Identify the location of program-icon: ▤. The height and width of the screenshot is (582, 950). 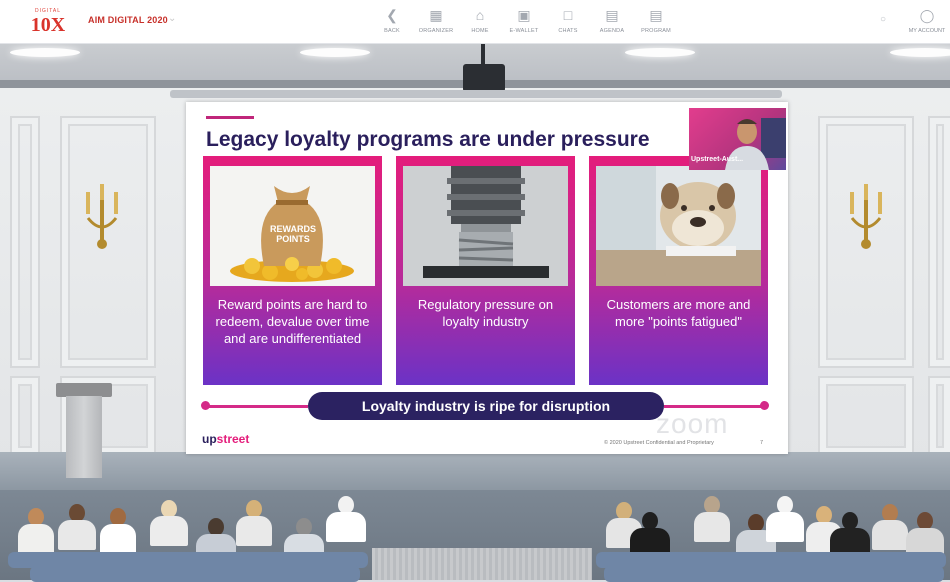
(656, 15).